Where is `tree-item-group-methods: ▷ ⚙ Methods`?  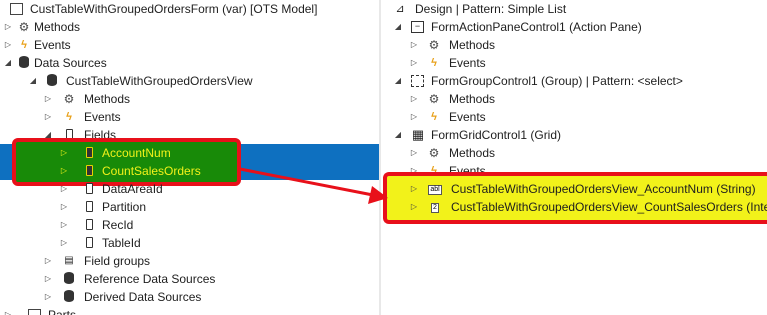 tree-item-group-methods: ▷ ⚙ Methods is located at coordinates (574, 99).